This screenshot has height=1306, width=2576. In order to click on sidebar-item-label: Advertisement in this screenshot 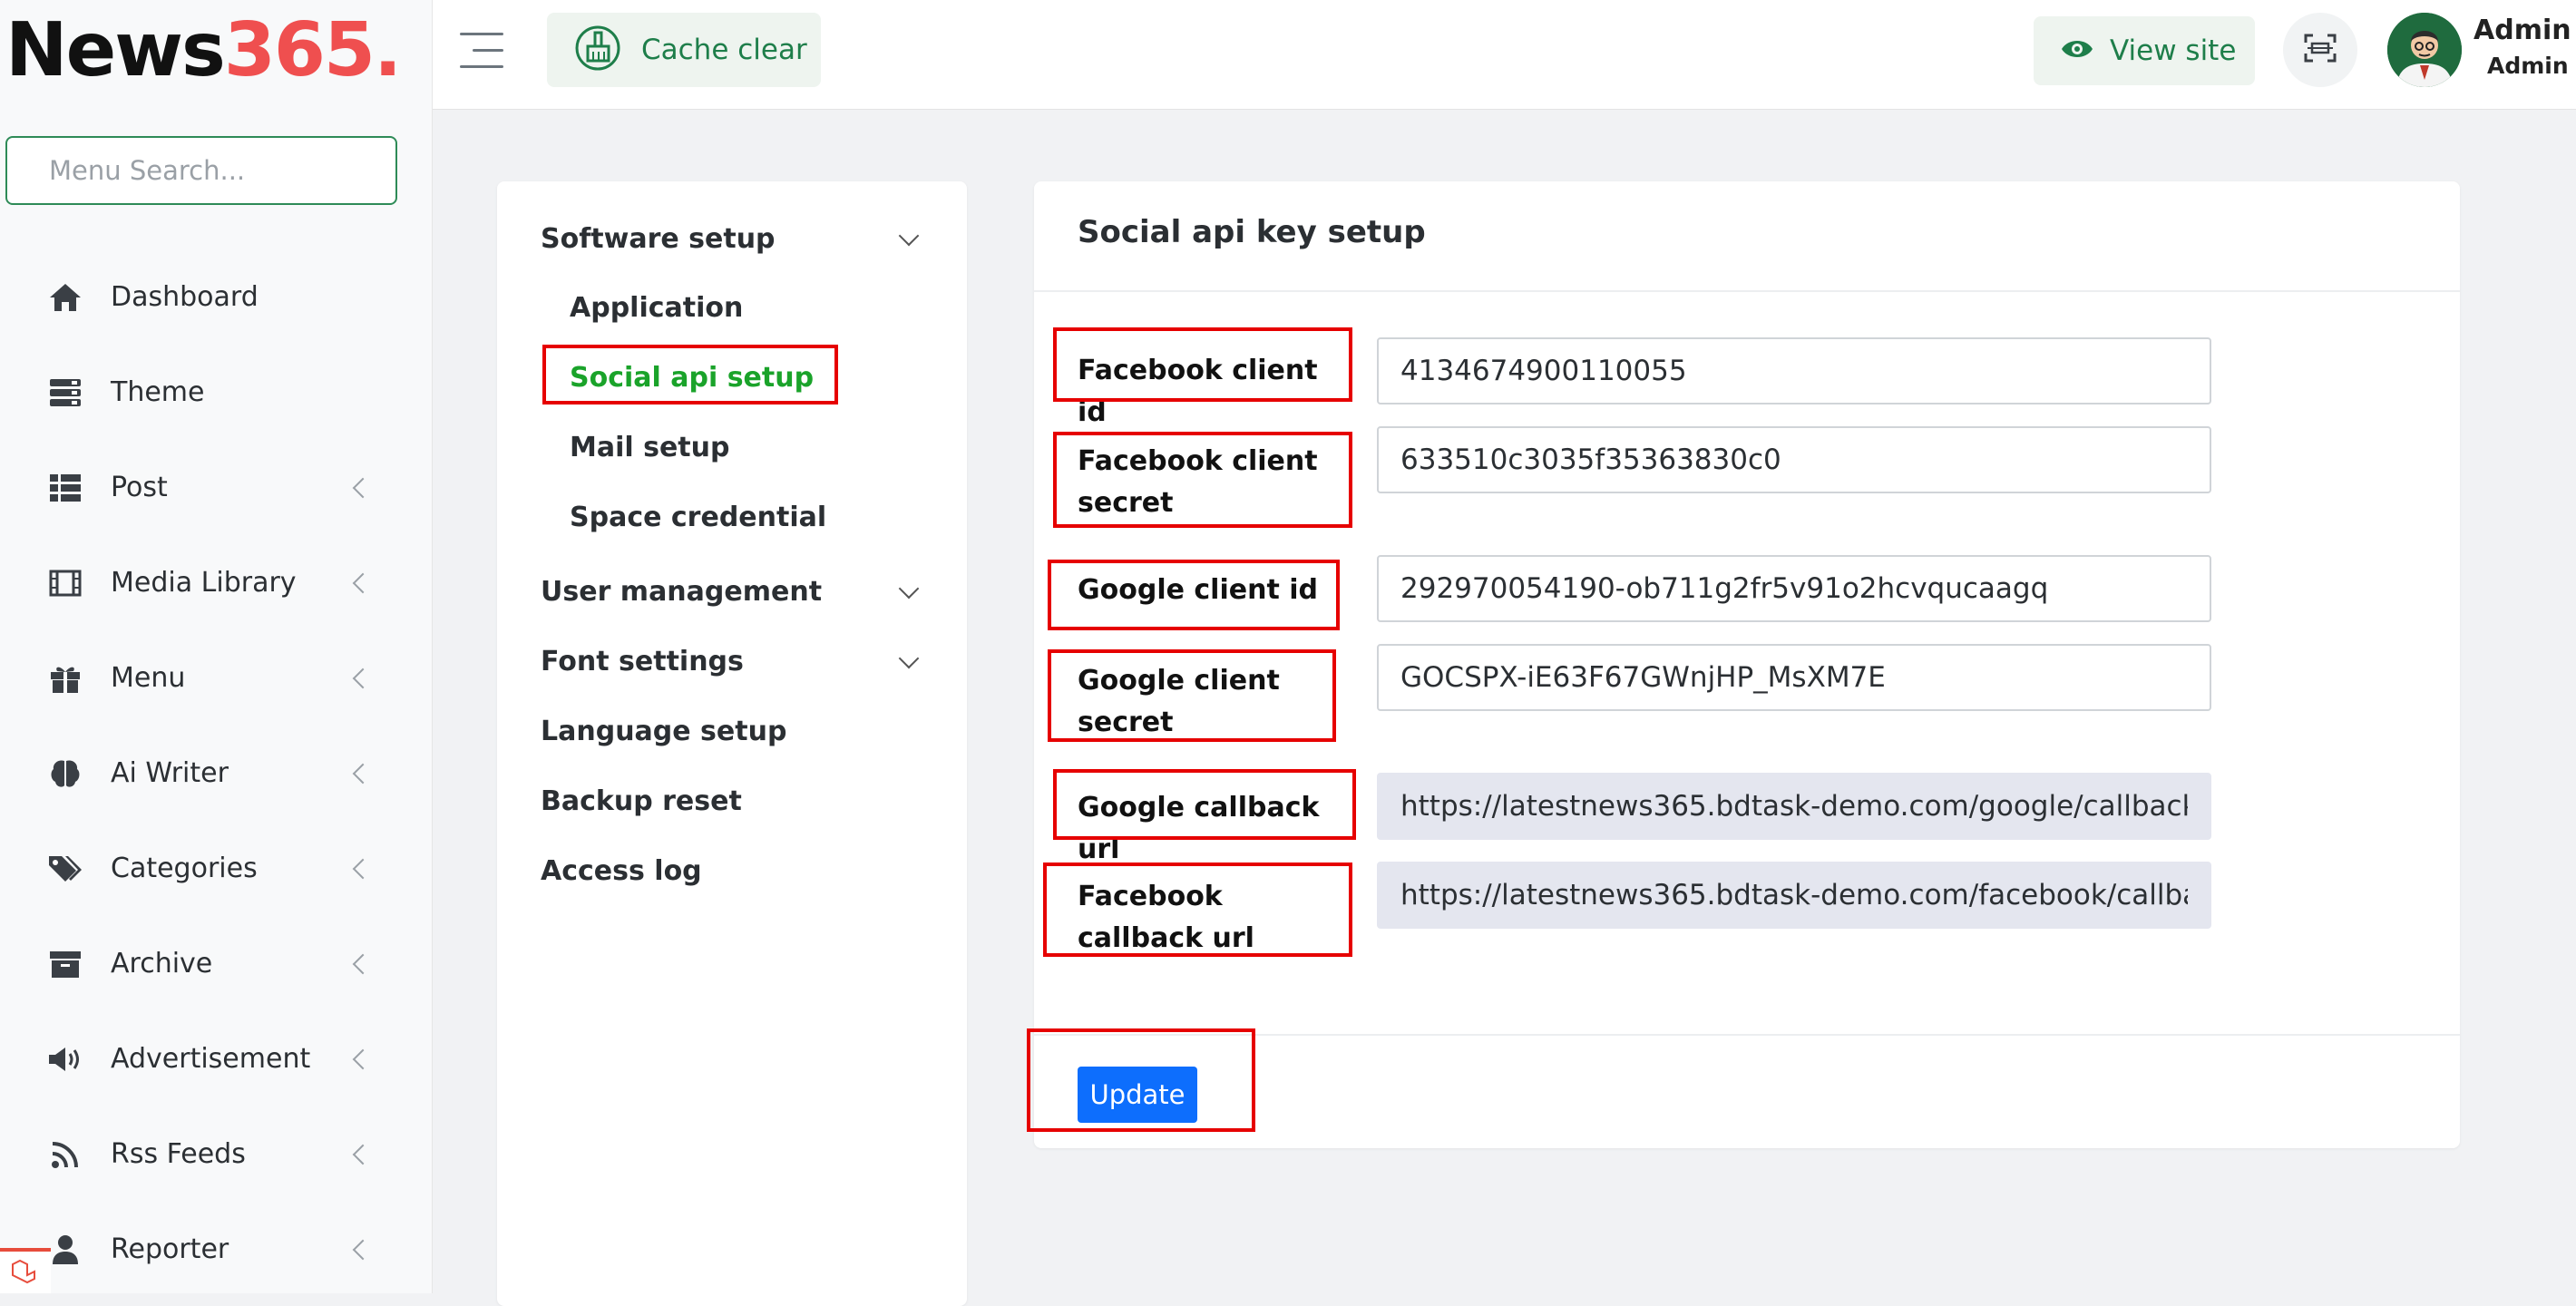, I will do `click(211, 1059)`.